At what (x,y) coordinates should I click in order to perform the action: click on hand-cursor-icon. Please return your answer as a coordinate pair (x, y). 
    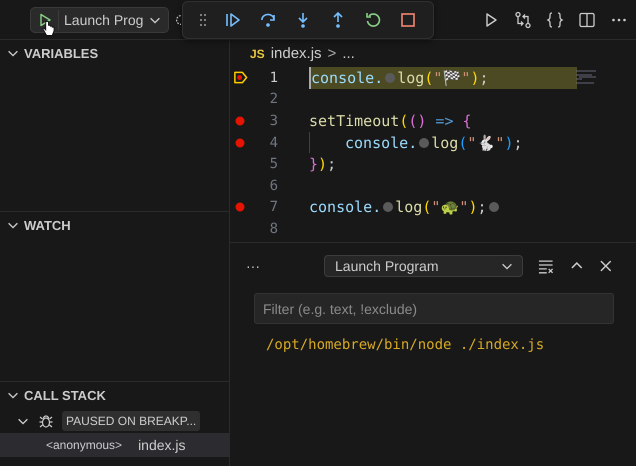
    Looking at the image, I should click on (48, 28).